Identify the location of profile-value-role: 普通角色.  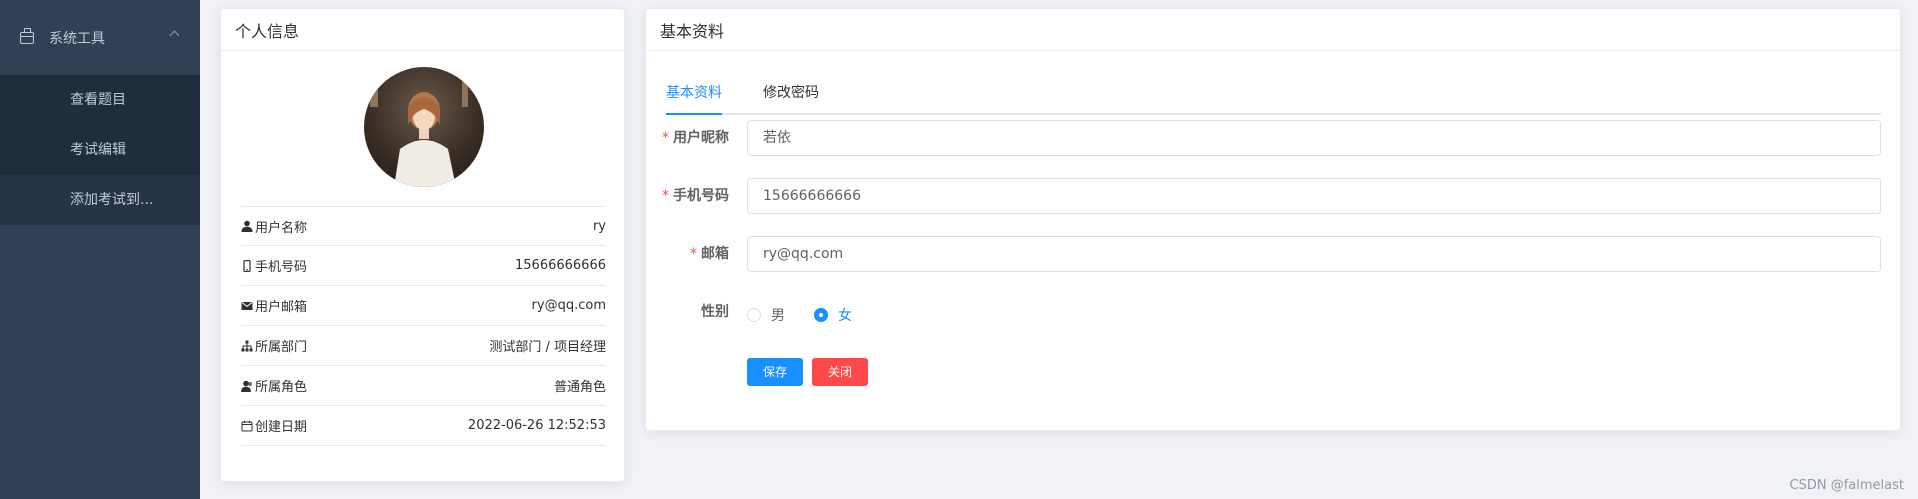
(579, 387).